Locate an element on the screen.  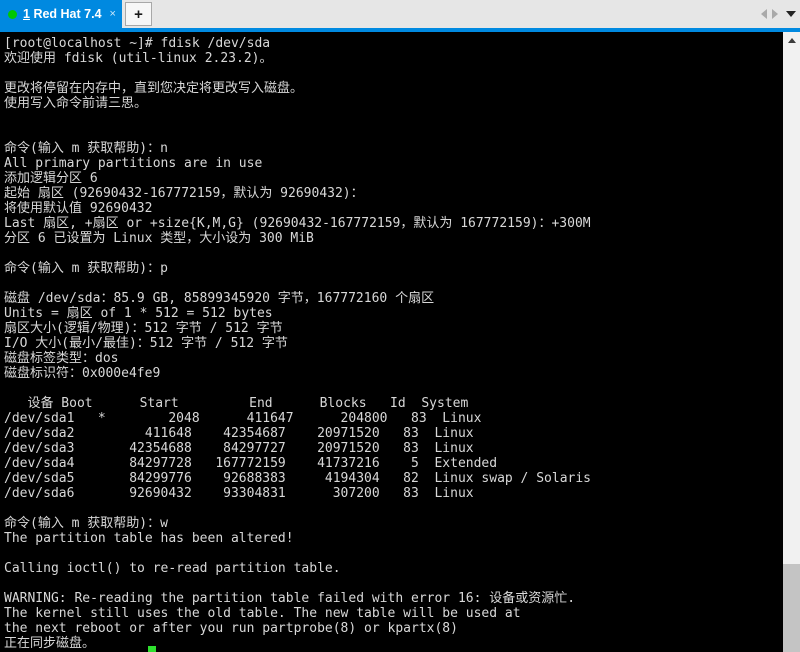
tab-red-hat-7-4: 1 Red Hat 7.4 × is located at coordinates (61, 14).